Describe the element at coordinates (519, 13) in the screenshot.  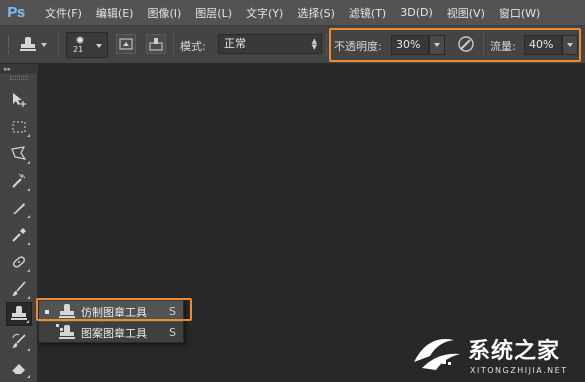
I see `menu-window: 窗口(W)` at that location.